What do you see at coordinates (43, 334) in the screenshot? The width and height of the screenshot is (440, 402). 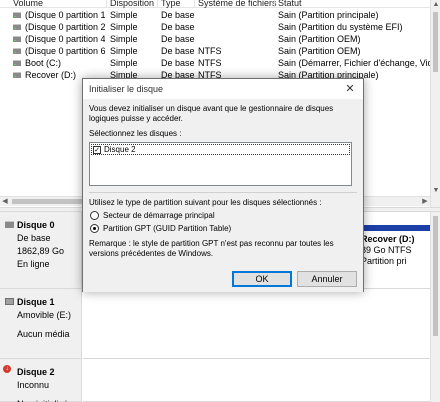 I see `disk-media: Aucun média` at bounding box center [43, 334].